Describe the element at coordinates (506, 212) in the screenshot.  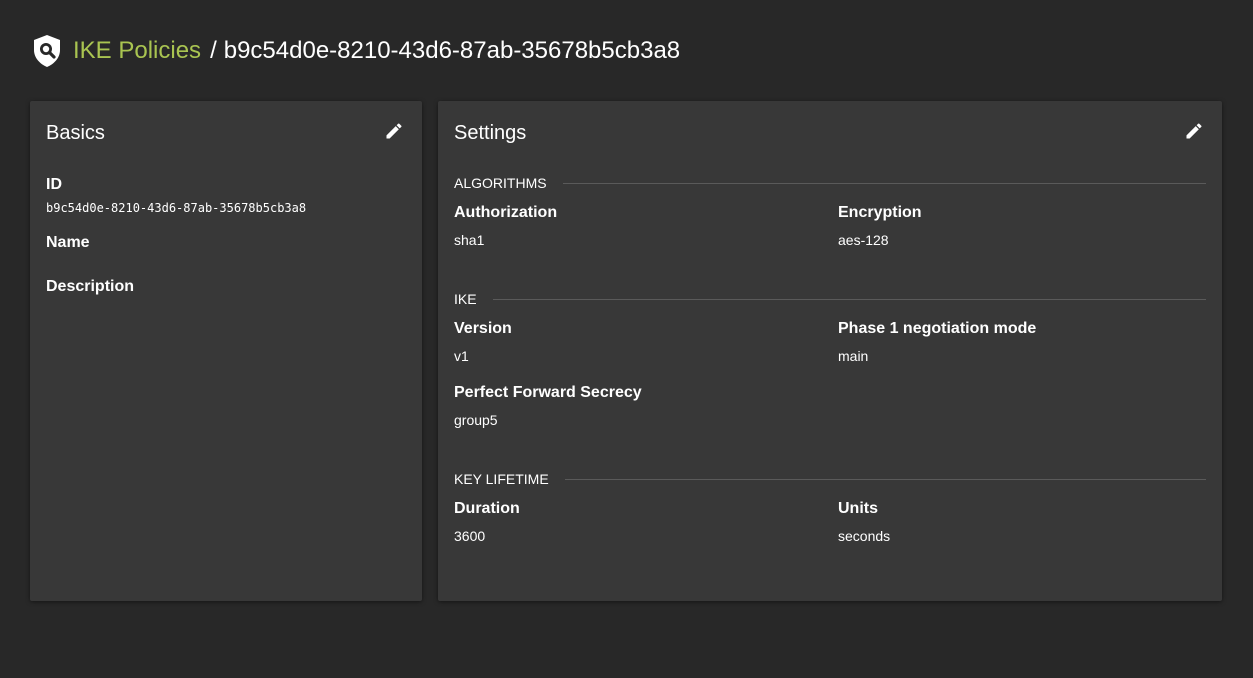
I see `authorization-label: Authorization` at that location.